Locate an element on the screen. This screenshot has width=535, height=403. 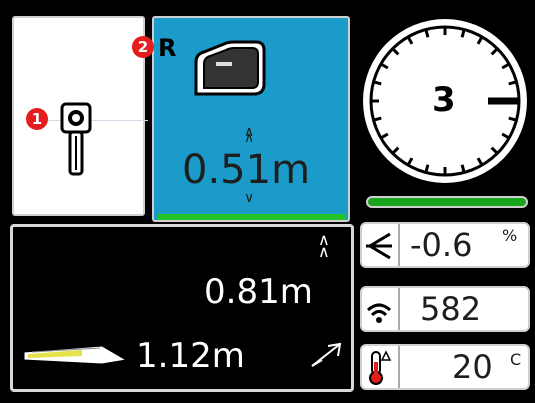
mode-letter: R is located at coordinates (167, 48).